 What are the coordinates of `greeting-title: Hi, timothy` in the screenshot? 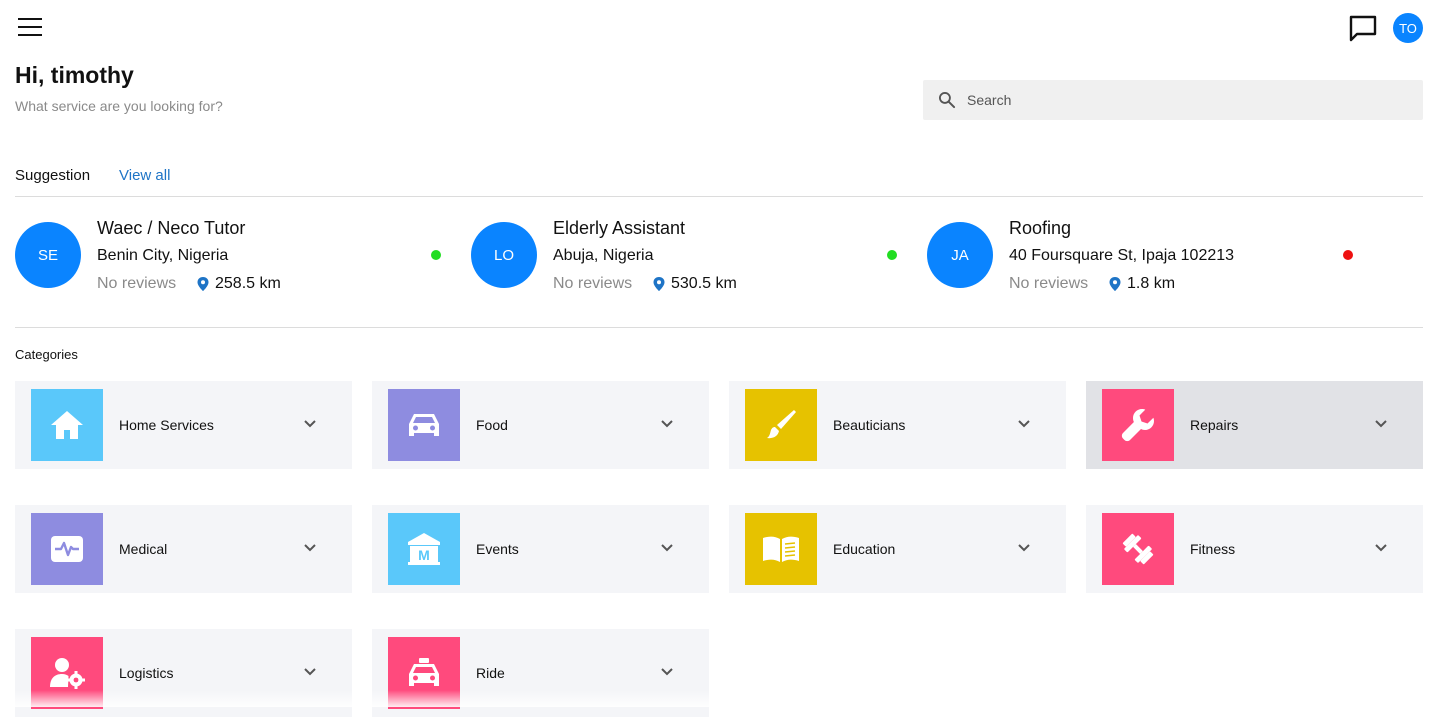 It's located at (74, 75).